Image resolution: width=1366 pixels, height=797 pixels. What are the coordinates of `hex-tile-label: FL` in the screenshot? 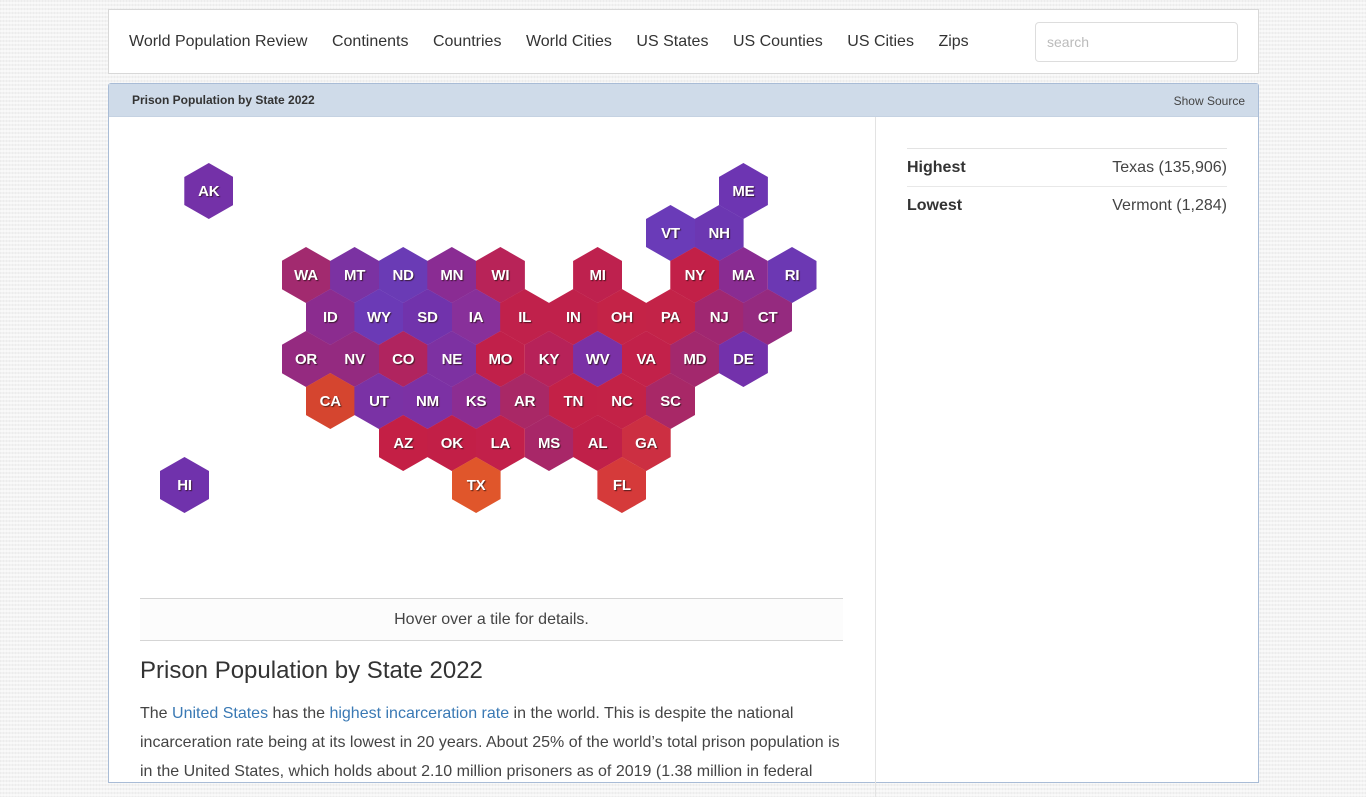 It's located at (621, 485).